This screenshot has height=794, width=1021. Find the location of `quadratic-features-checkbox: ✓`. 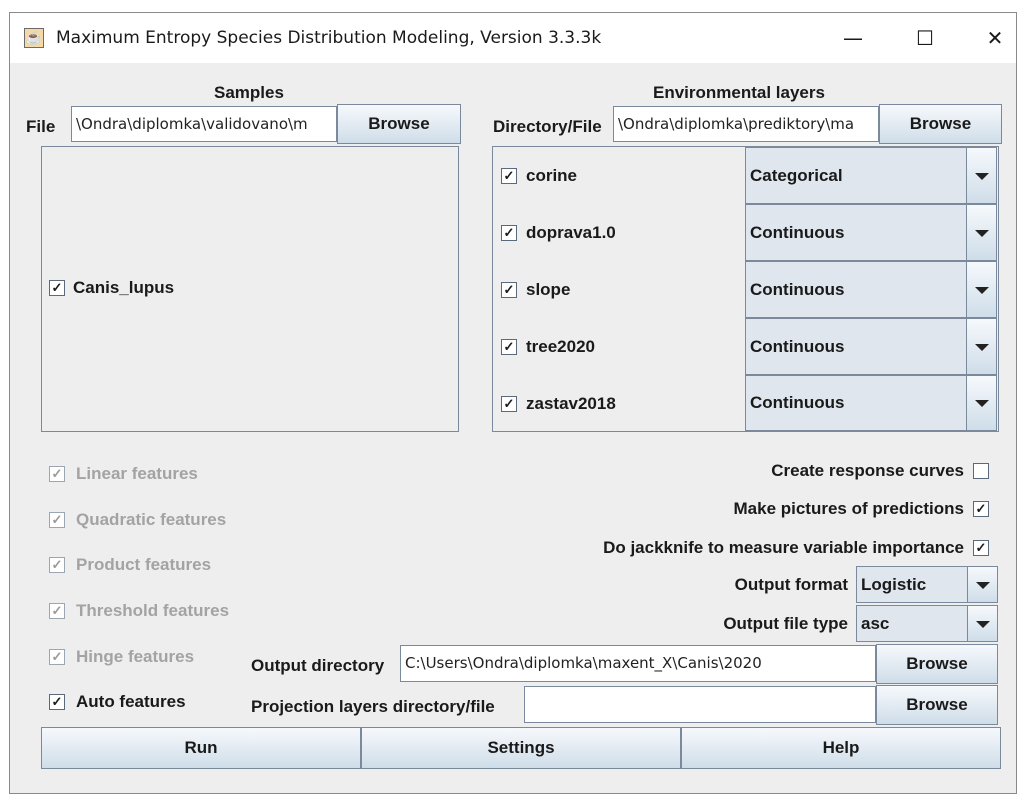

quadratic-features-checkbox: ✓ is located at coordinates (57, 520).